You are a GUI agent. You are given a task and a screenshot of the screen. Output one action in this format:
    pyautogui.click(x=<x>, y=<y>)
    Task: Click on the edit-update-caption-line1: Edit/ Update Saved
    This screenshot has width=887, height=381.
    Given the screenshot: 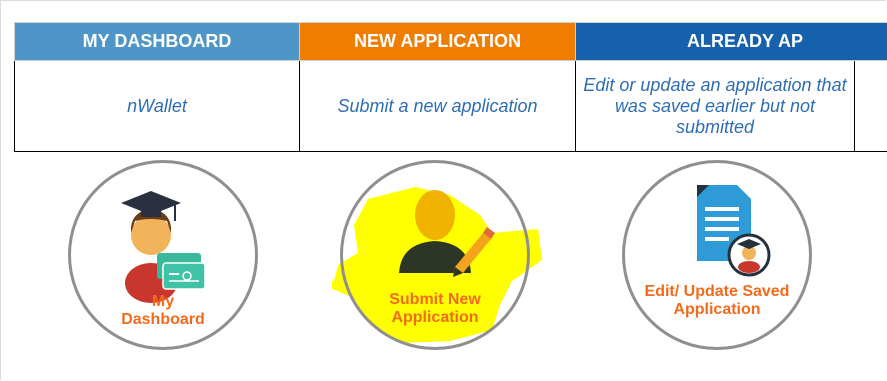 What is the action you would take?
    pyautogui.click(x=717, y=291)
    